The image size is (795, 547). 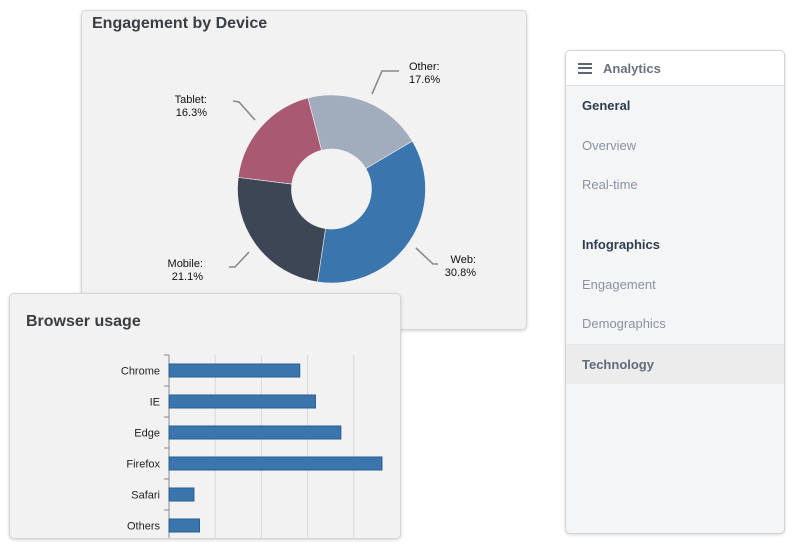 What do you see at coordinates (675, 146) in the screenshot?
I see `sidebar-item-overview: Overview` at bounding box center [675, 146].